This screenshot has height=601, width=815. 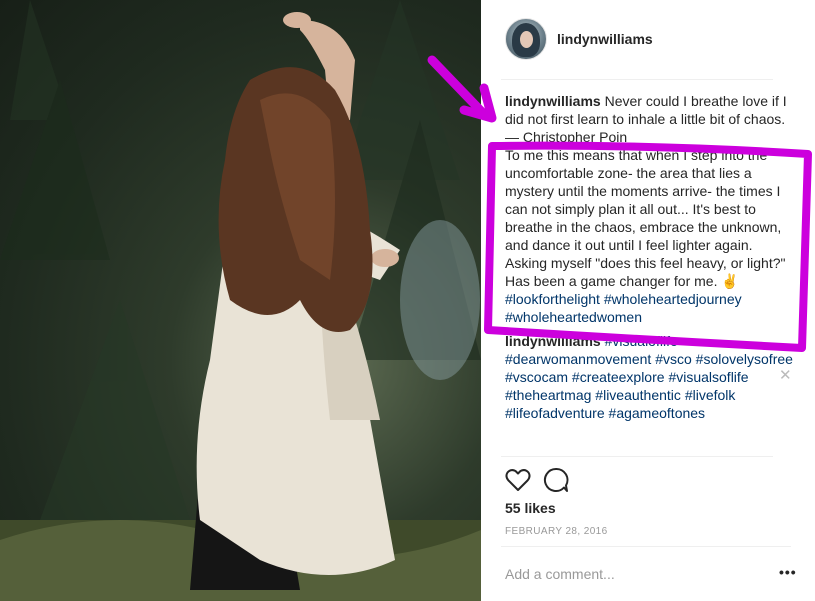 What do you see at coordinates (673, 299) in the screenshot?
I see `hashtag-link: #wholeheartedjourney` at bounding box center [673, 299].